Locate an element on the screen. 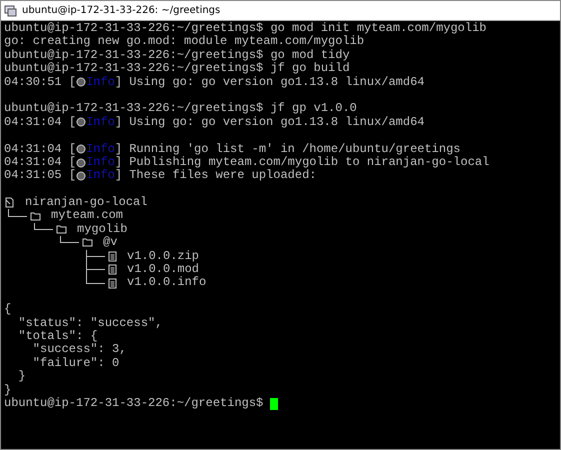 This screenshot has width=561, height=450. tree-item-label: niranjan-go-local is located at coordinates (86, 203).